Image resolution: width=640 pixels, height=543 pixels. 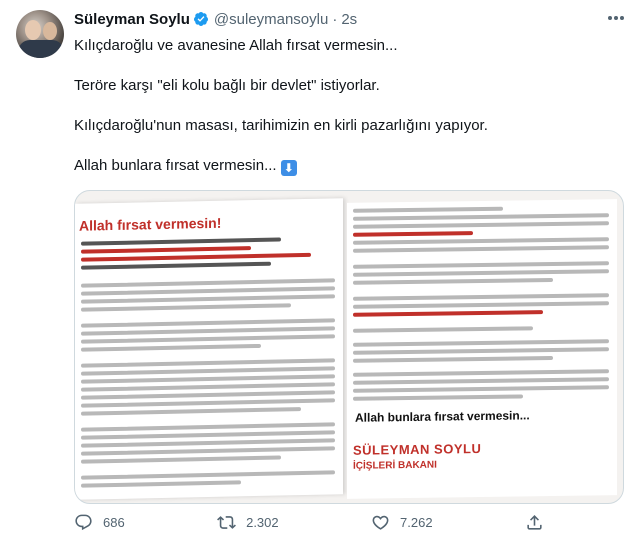 What do you see at coordinates (99, 522) in the screenshot?
I see `reply-button: 686` at bounding box center [99, 522].